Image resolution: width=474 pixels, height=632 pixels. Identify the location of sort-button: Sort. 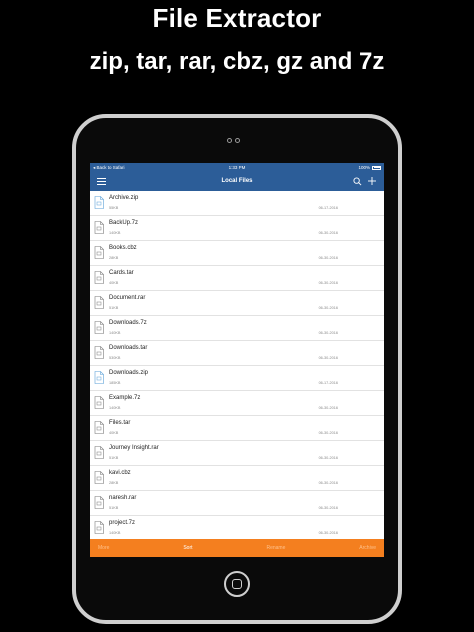
(187, 548).